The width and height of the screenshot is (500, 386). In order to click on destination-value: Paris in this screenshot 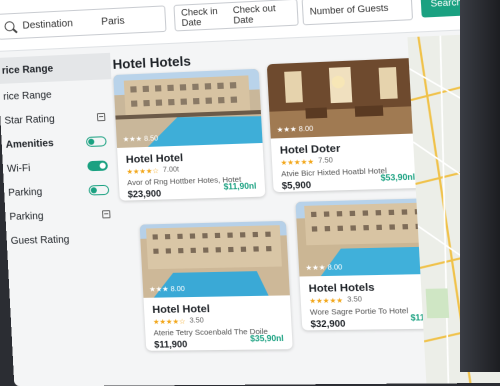, I will do `click(112, 21)`.